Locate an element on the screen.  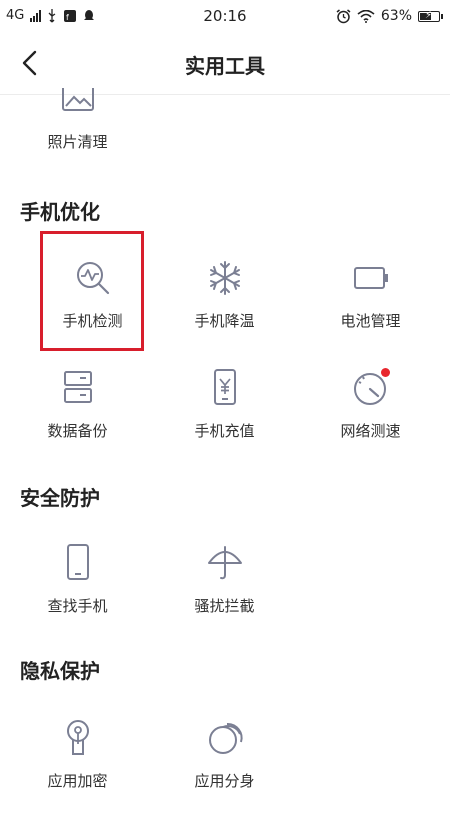
tool-label: 手机降温 is located at coordinates (224, 321).